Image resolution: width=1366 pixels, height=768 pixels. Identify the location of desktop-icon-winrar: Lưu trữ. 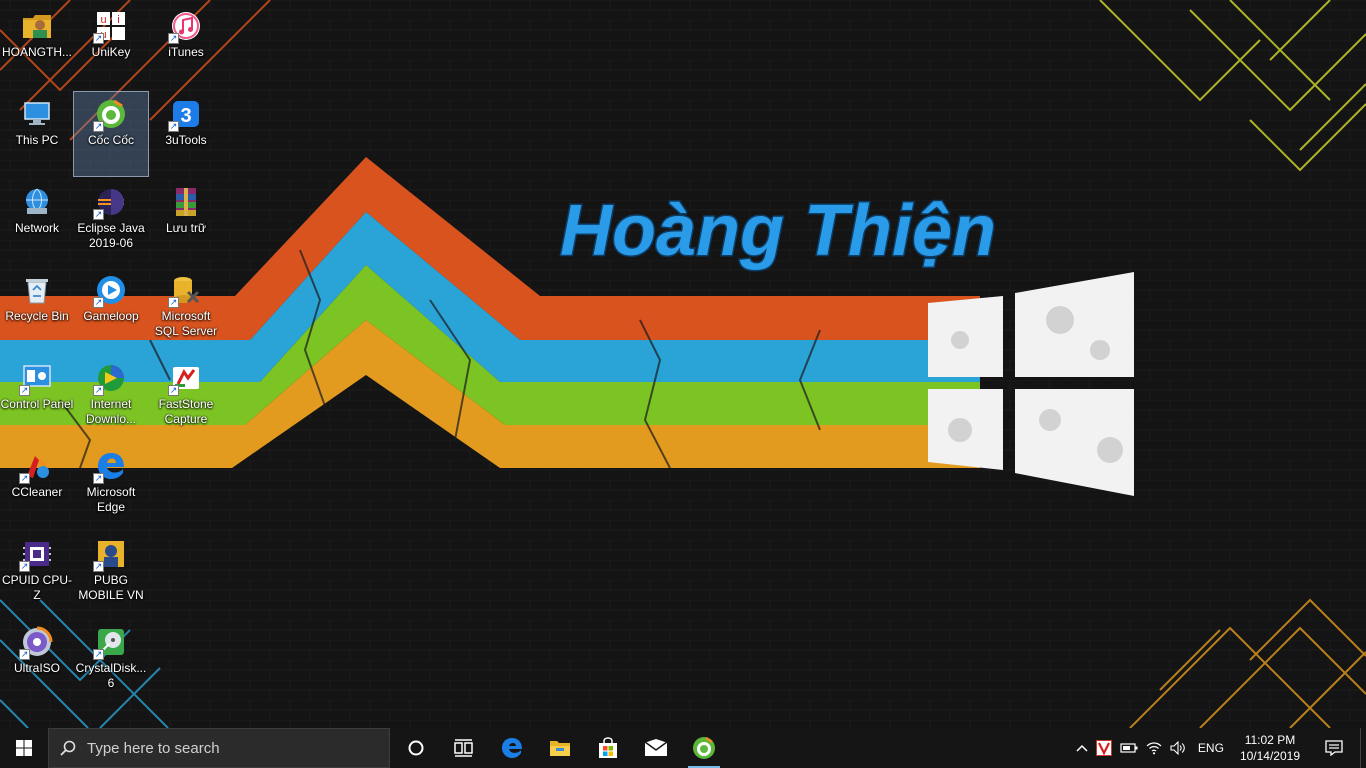
(186, 222).